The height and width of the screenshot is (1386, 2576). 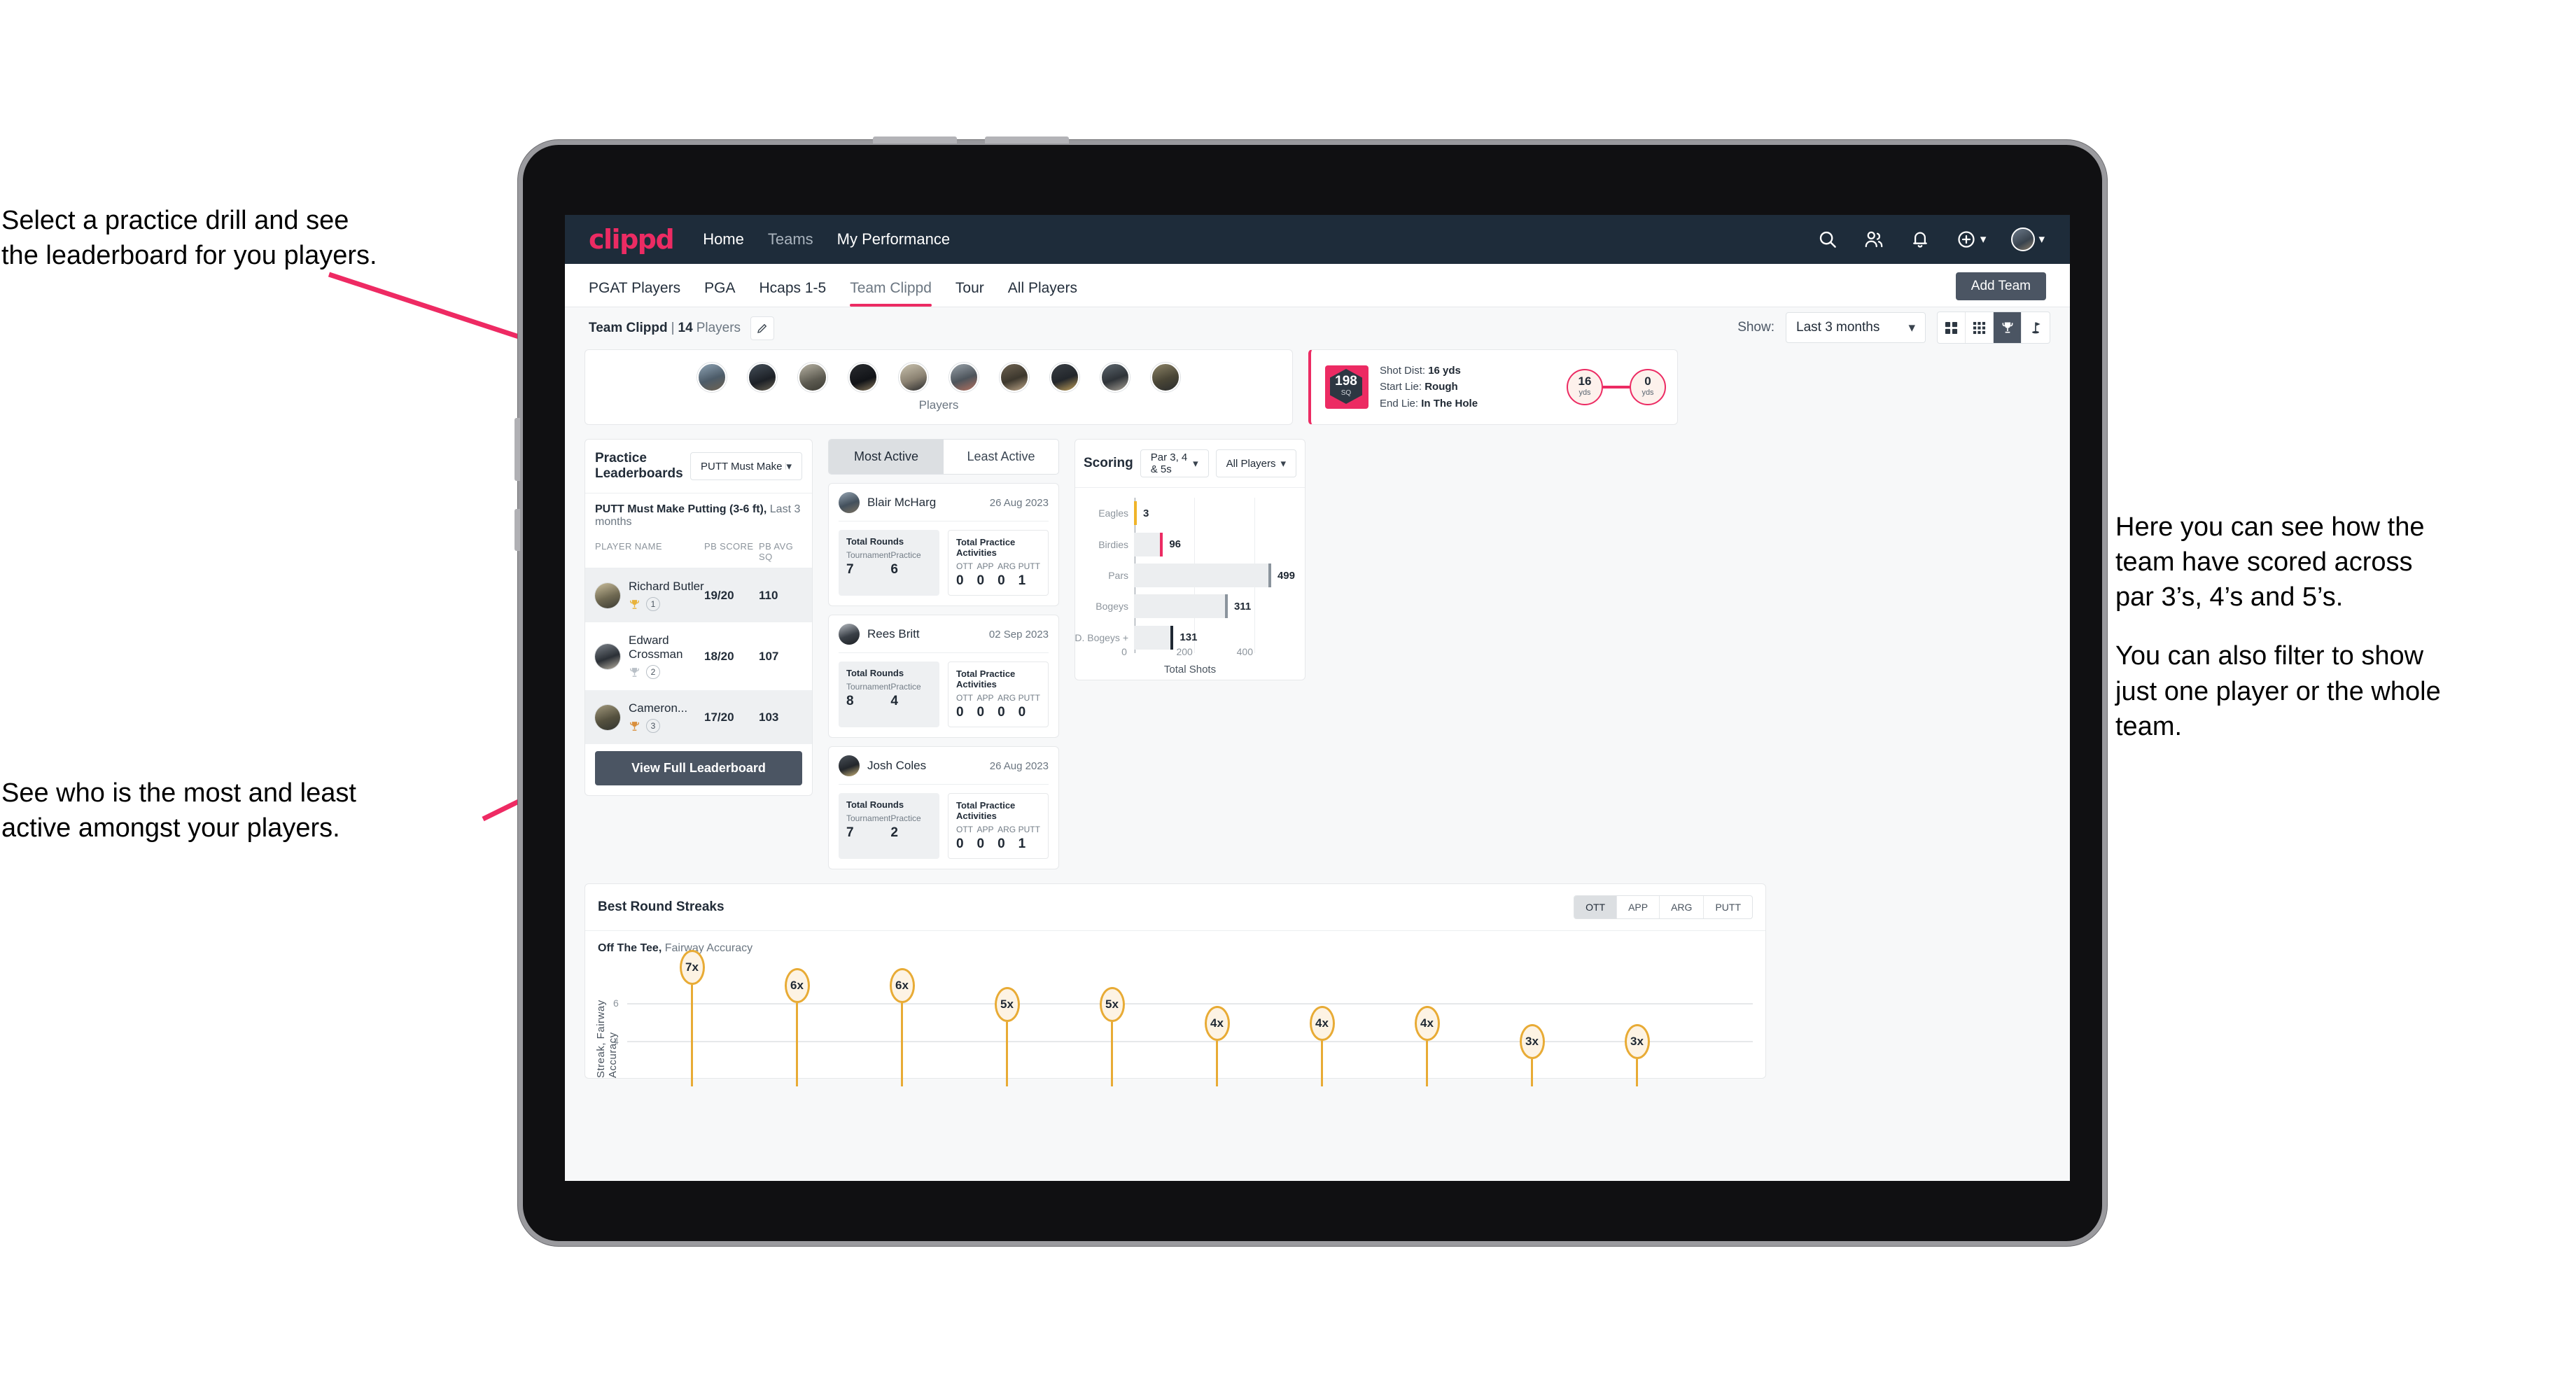 What do you see at coordinates (1920, 239) in the screenshot?
I see `bell-icon` at bounding box center [1920, 239].